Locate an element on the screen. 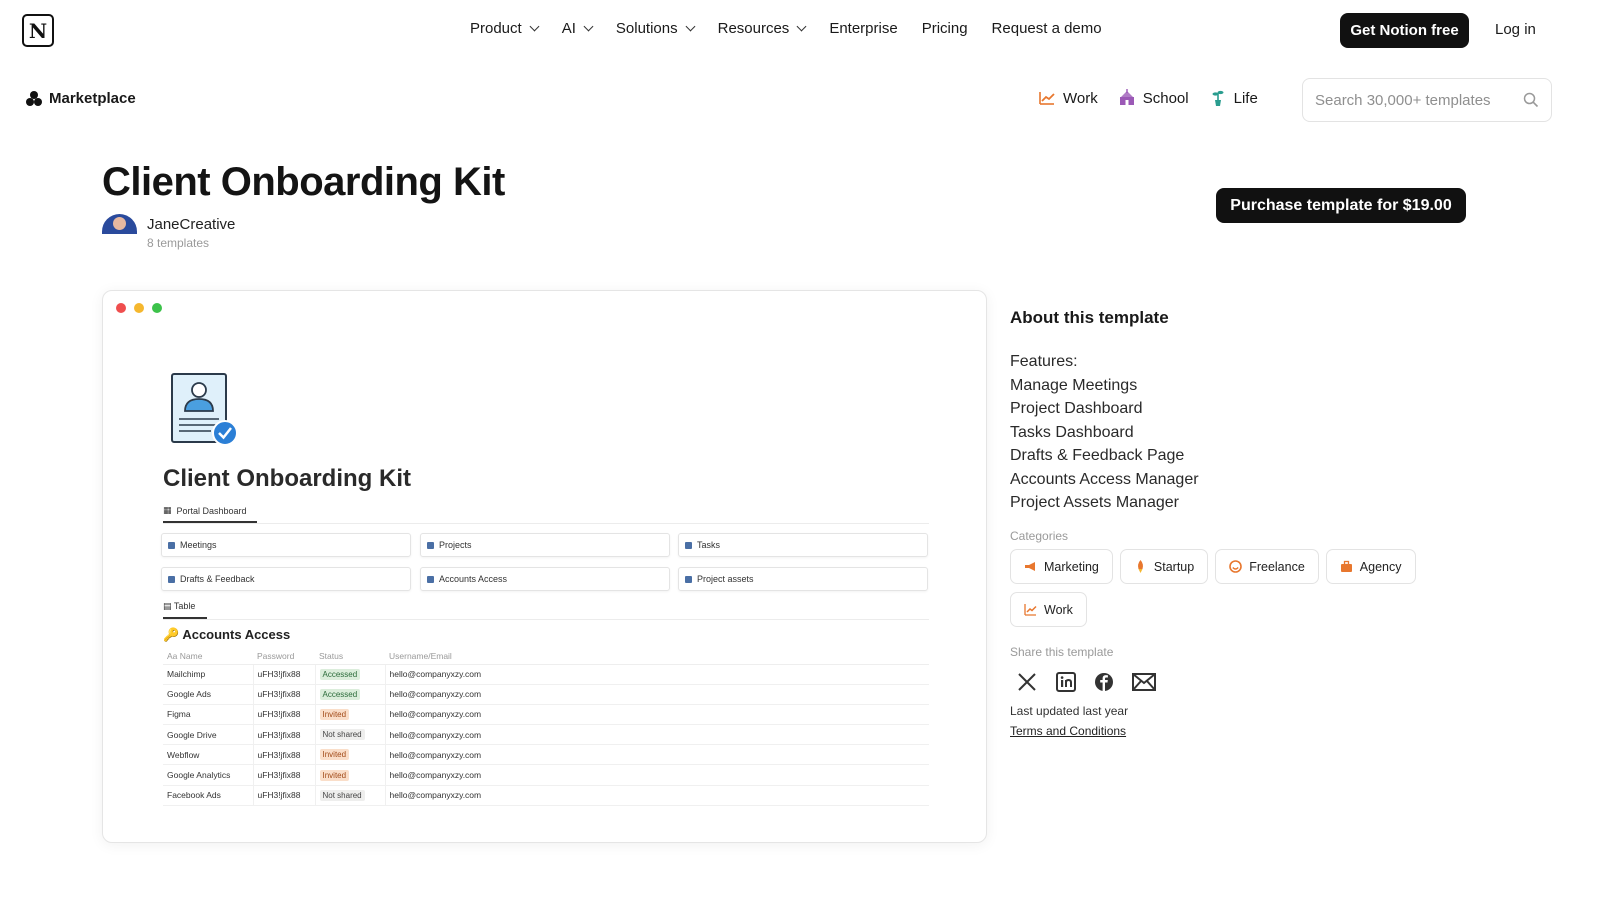  nav-request-demo: Request a demo is located at coordinates (1047, 28).